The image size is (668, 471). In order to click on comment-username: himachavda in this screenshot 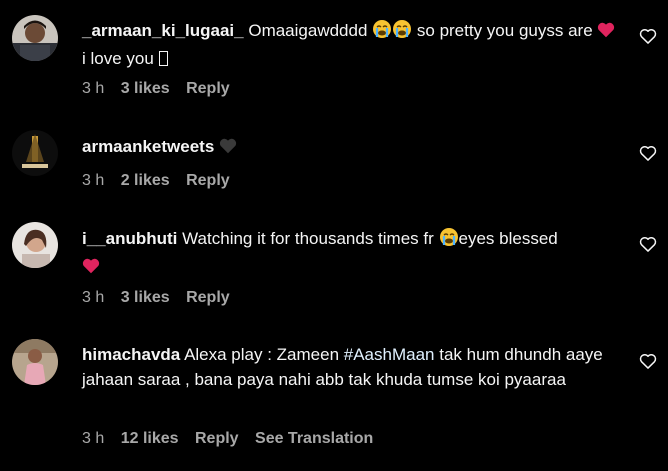, I will do `click(131, 354)`.